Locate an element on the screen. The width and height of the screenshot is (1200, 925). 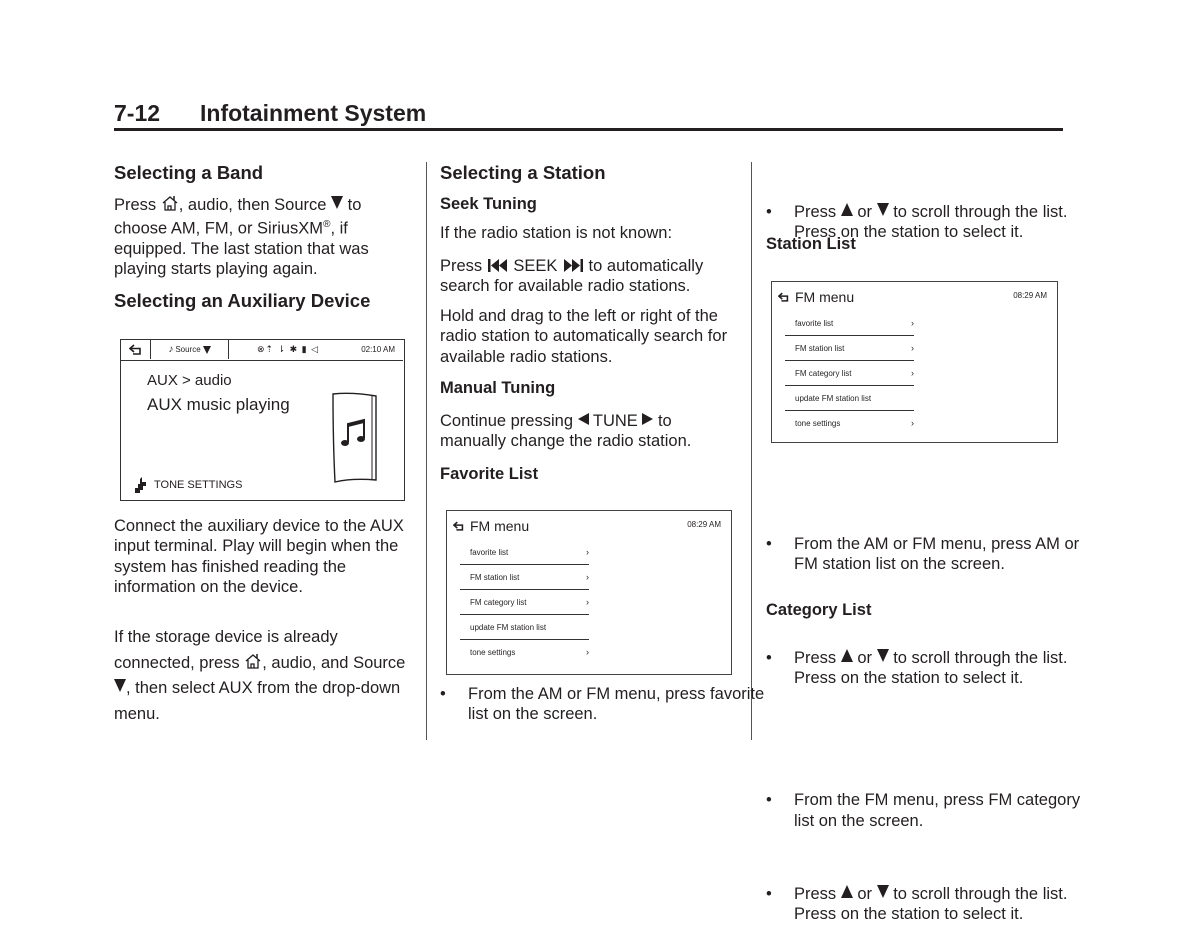
source-label: Source is located at coordinates (188, 349).